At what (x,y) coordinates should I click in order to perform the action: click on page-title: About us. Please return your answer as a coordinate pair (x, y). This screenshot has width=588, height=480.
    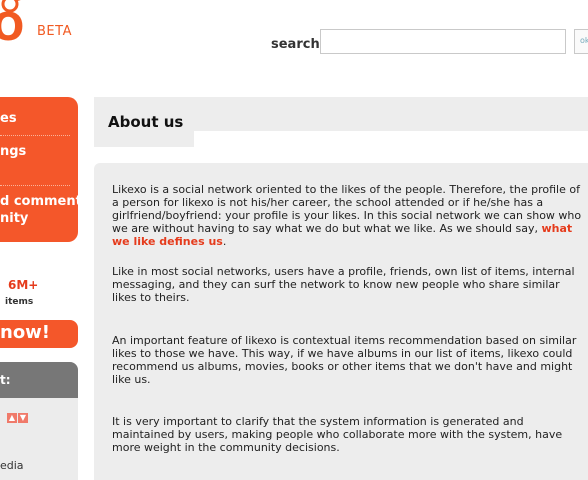
    Looking at the image, I should click on (146, 122).